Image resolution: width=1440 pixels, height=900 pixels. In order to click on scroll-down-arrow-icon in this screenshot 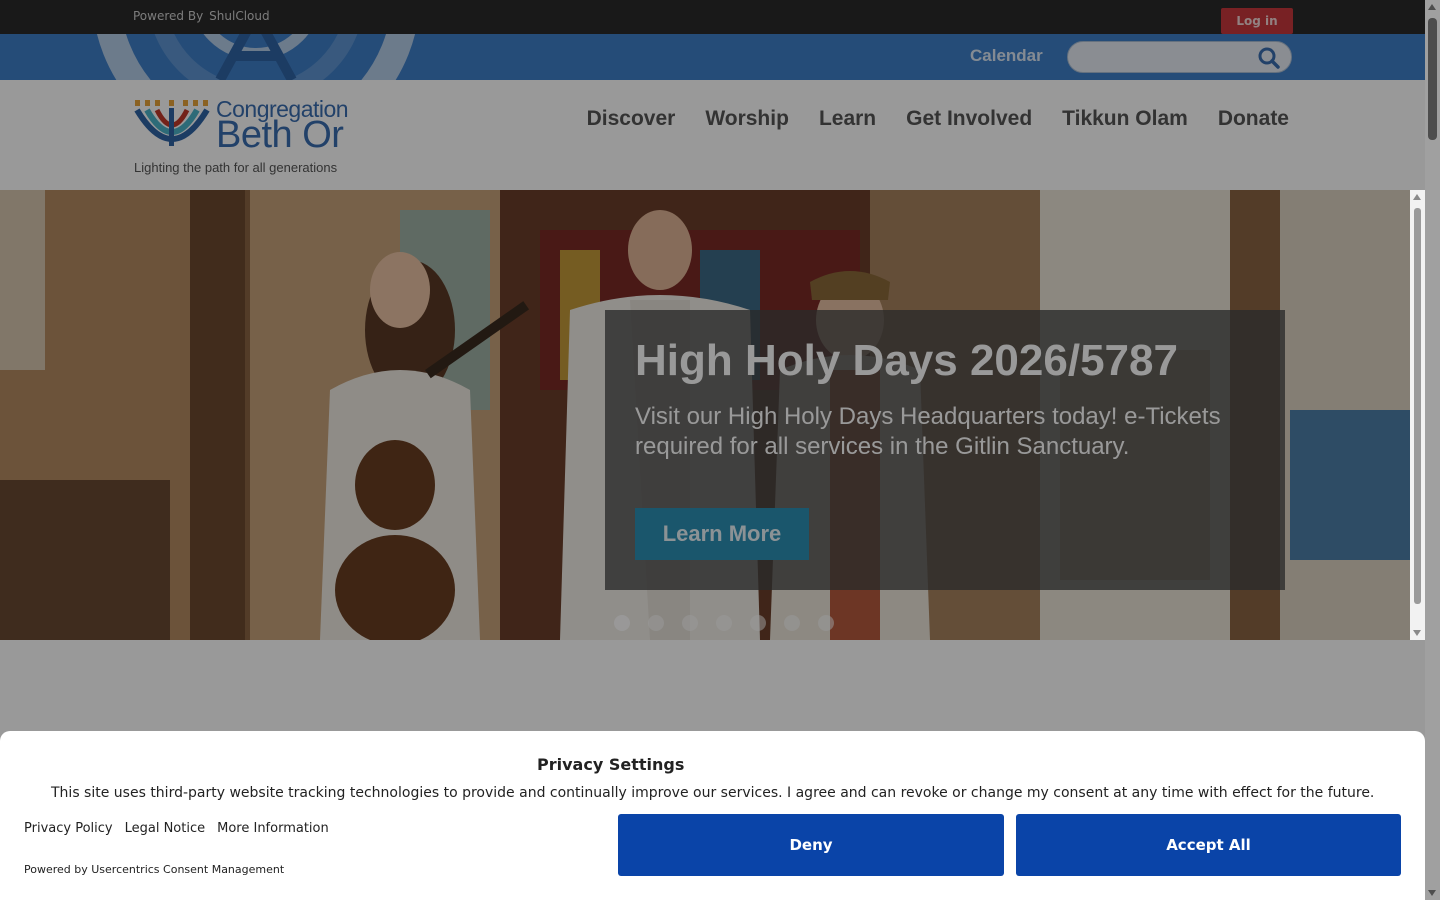, I will do `click(1417, 633)`.